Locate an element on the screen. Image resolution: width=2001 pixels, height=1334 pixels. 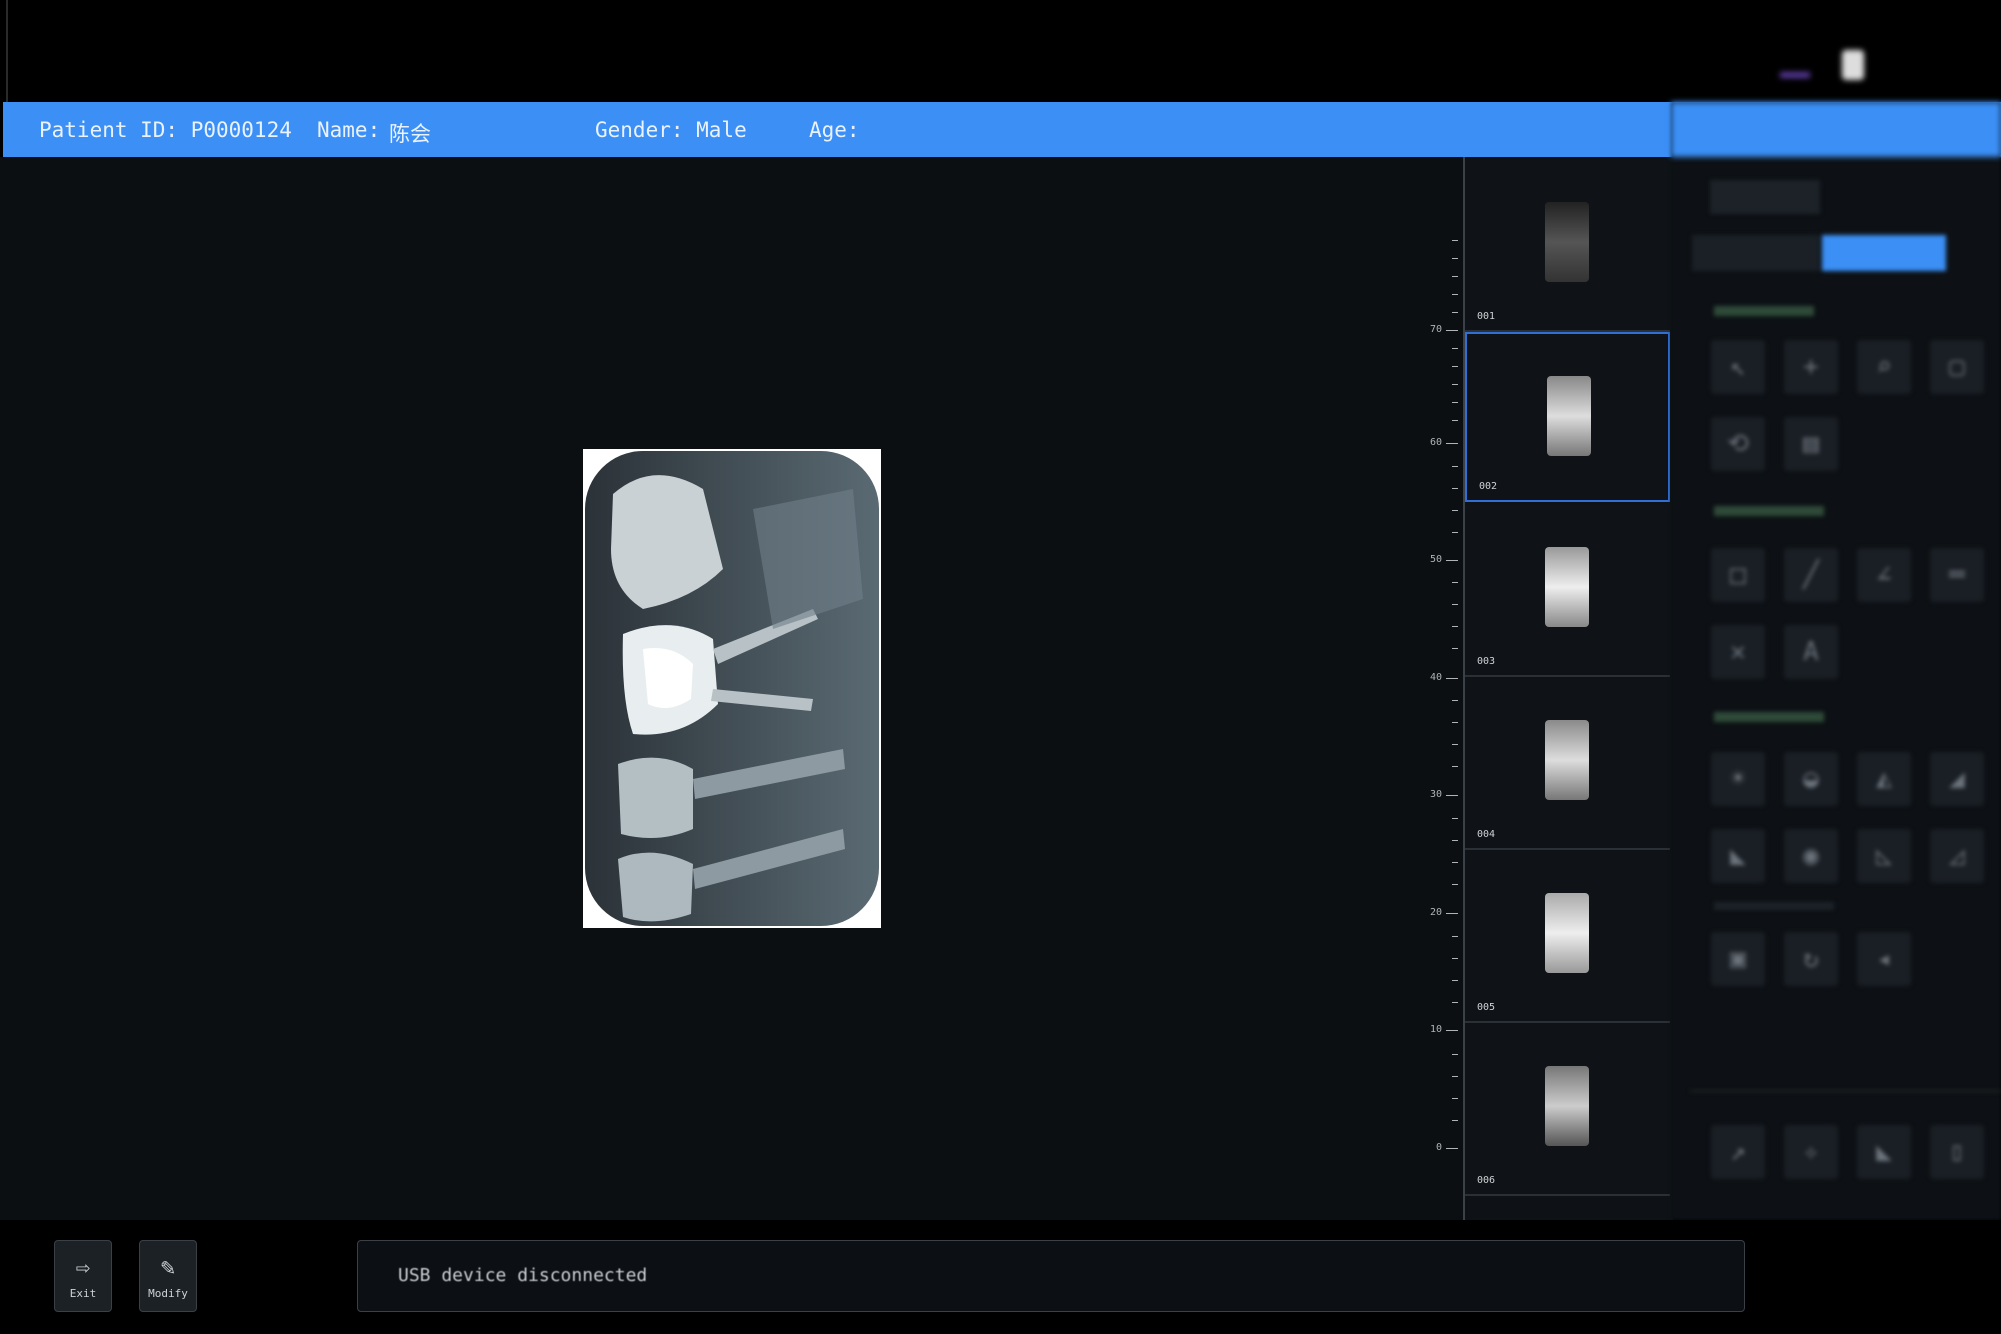
dental-xray is located at coordinates (732, 688).